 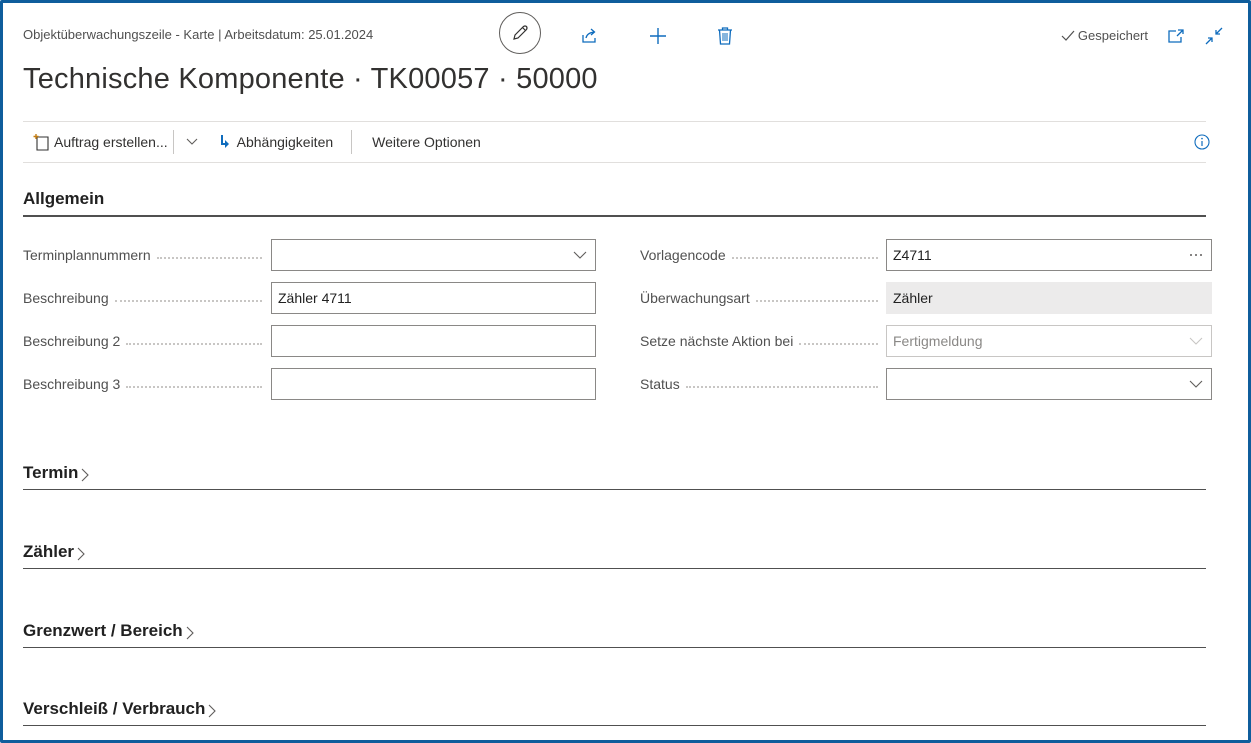 What do you see at coordinates (224, 141) in the screenshot?
I see `arrow-down-right-icon` at bounding box center [224, 141].